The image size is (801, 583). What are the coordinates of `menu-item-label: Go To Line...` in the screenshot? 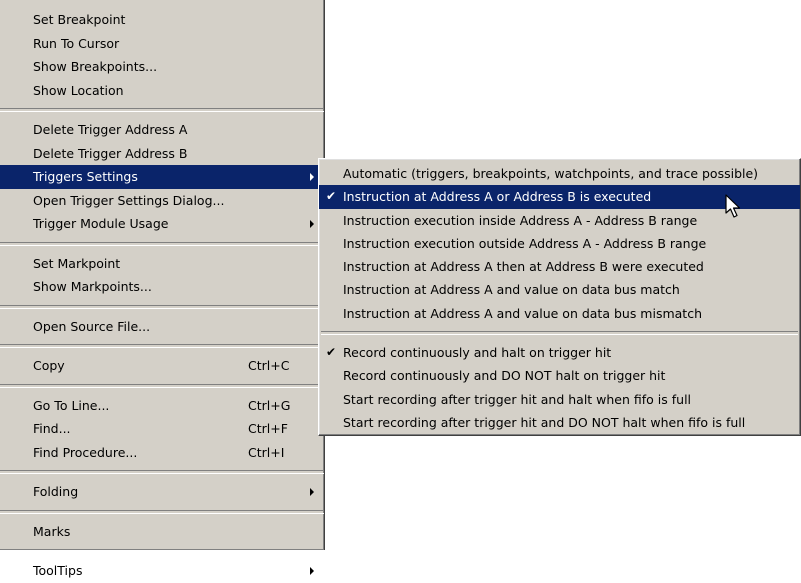 It's located at (71, 405).